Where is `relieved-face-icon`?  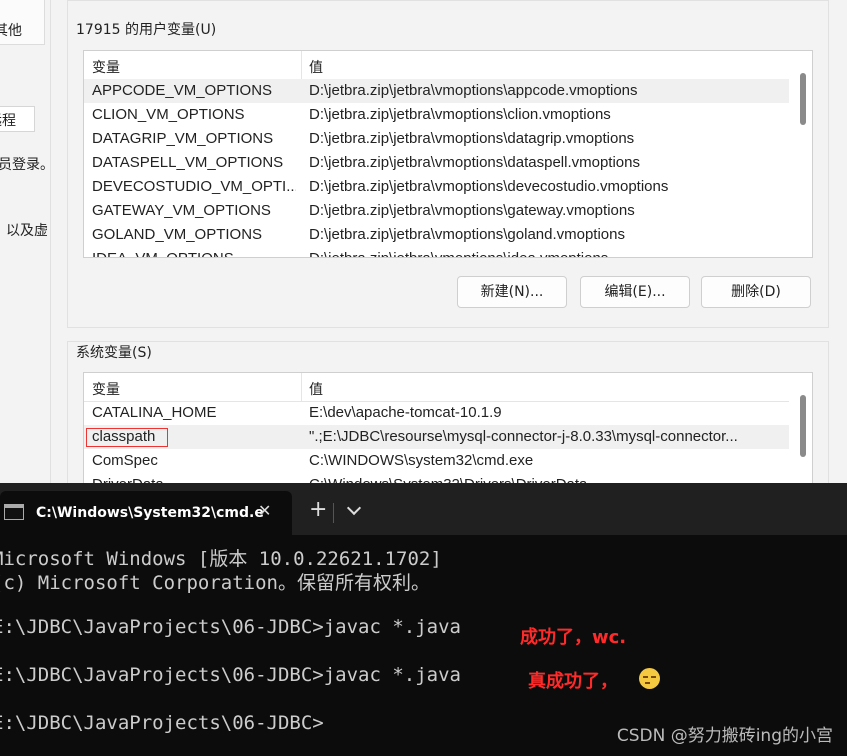 relieved-face-icon is located at coordinates (649, 678).